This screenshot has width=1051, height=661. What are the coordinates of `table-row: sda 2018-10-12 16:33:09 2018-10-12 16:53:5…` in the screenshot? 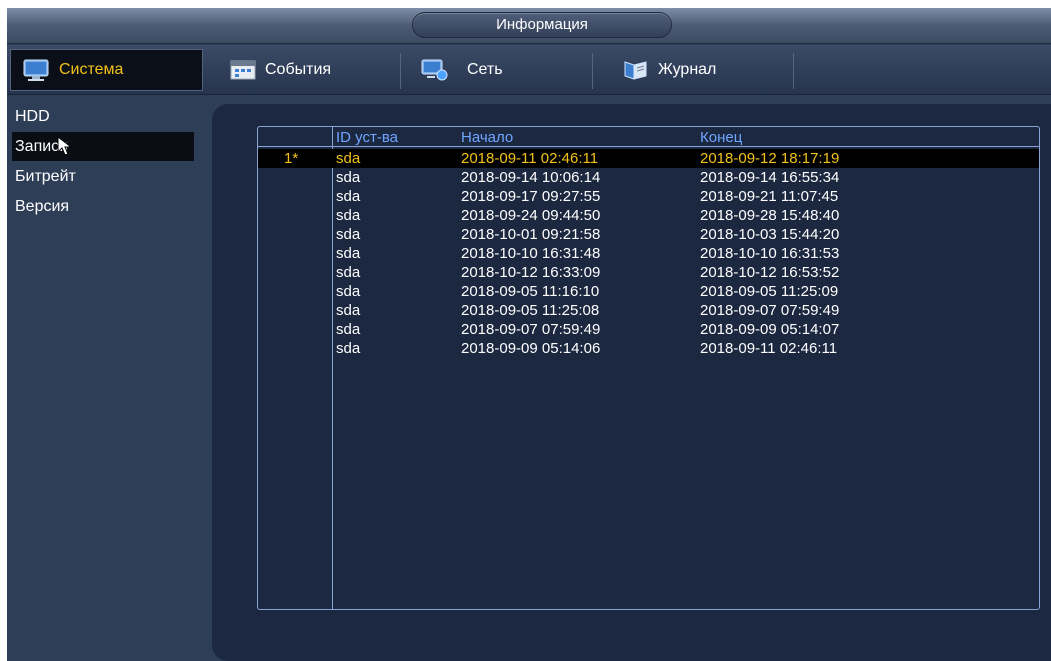 It's located at (648, 272).